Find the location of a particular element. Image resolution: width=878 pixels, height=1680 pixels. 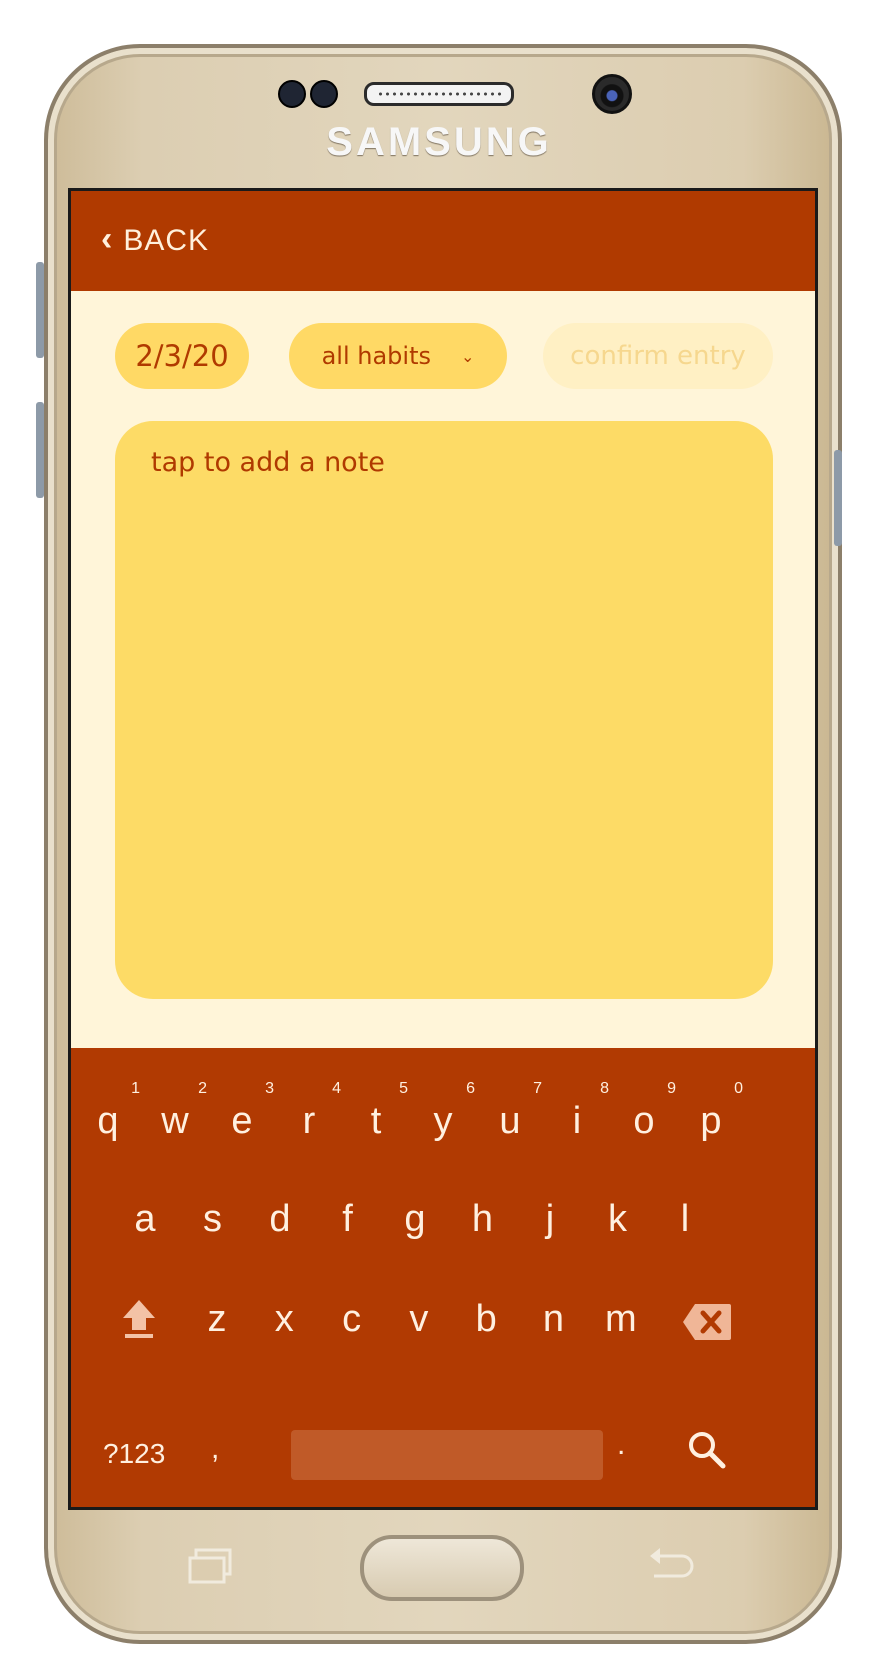

key-label: i is located at coordinates (577, 1121).